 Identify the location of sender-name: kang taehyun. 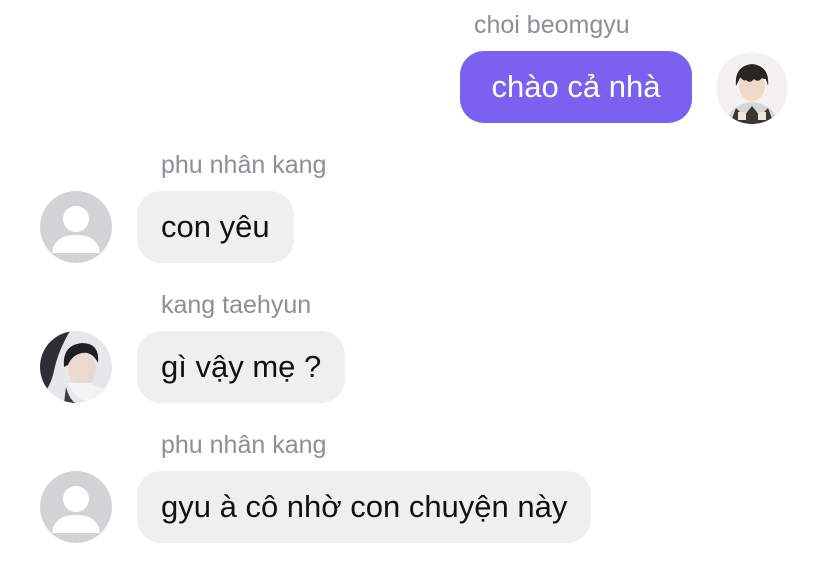
(236, 305).